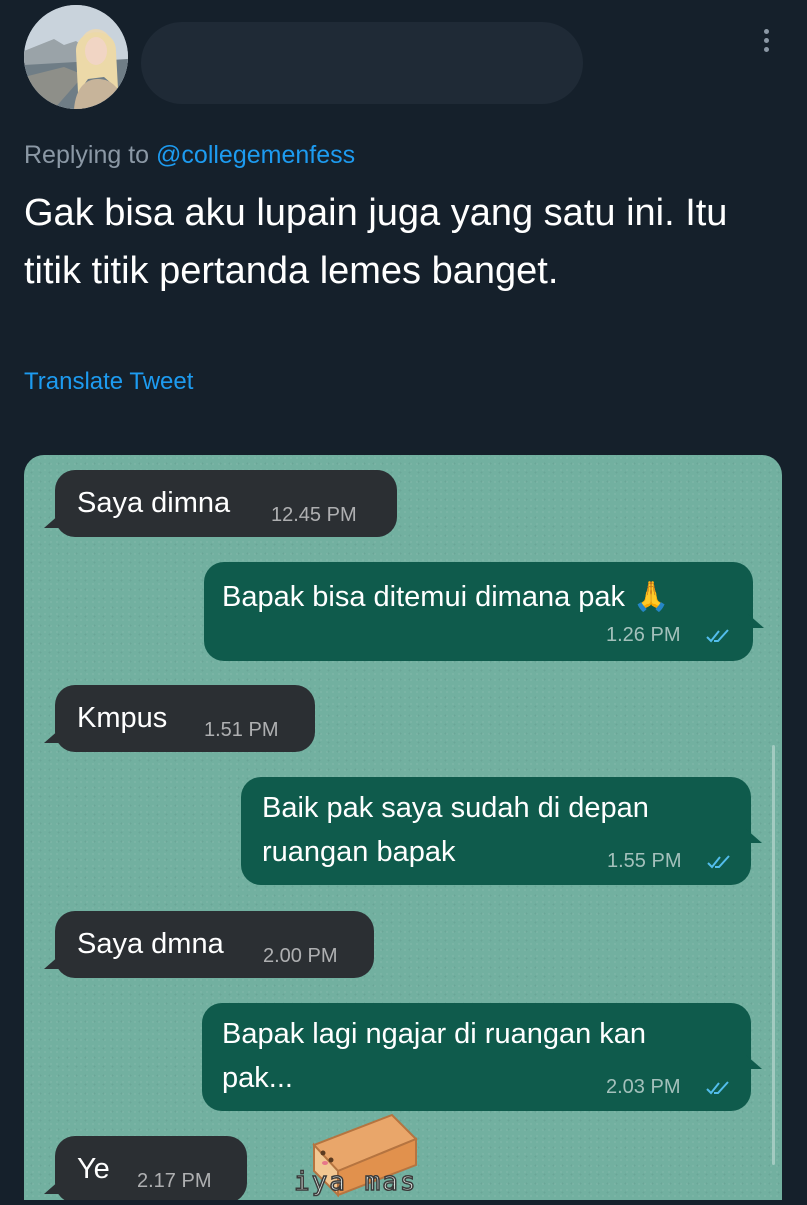  I want to click on chat-bubble-outgoing: Bapak bisa ditemui dimana pak 🙏 1.26 PM, so click(484, 611).